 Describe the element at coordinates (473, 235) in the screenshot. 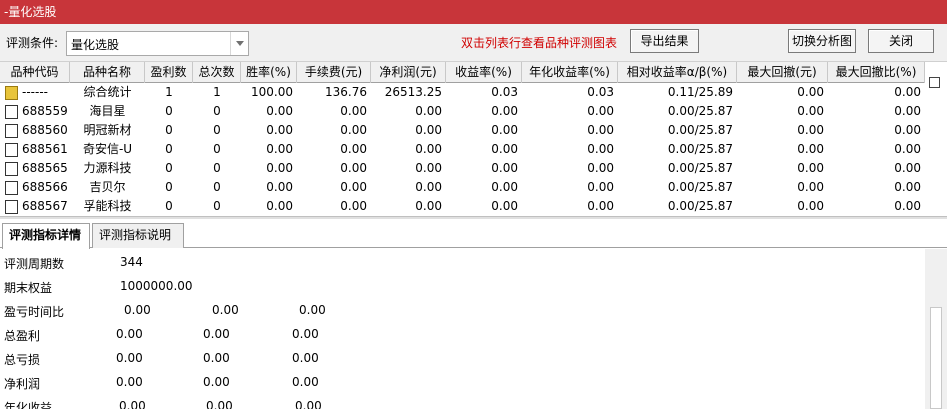

I see `detail-tabs: 评测指标详情 评测指标说明` at that location.